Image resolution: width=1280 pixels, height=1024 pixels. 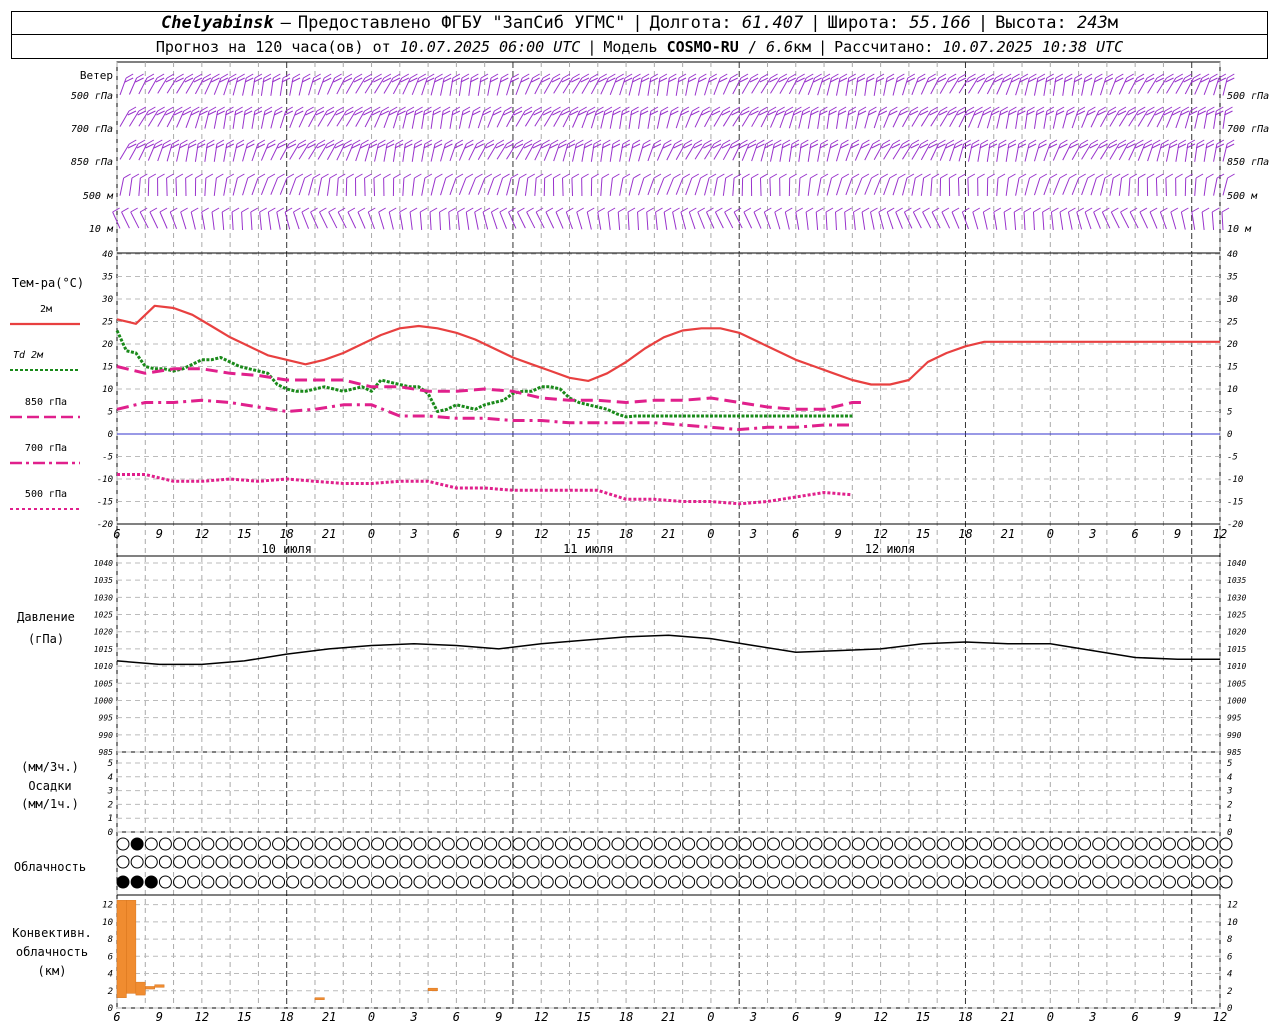 What do you see at coordinates (319, 998) in the screenshot?
I see `conv-bar` at bounding box center [319, 998].